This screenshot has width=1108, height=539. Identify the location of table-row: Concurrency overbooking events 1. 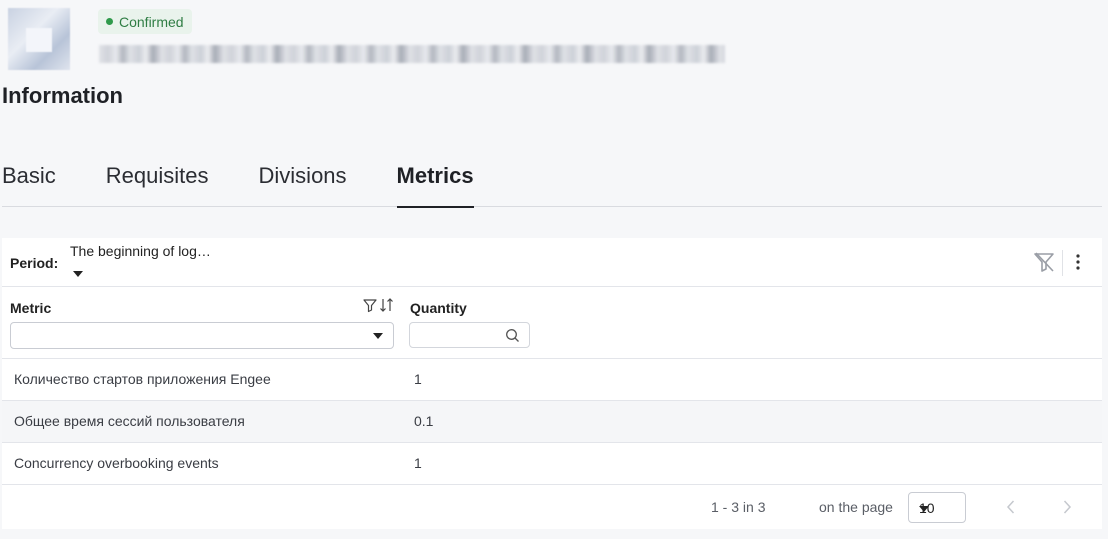
(552, 464).